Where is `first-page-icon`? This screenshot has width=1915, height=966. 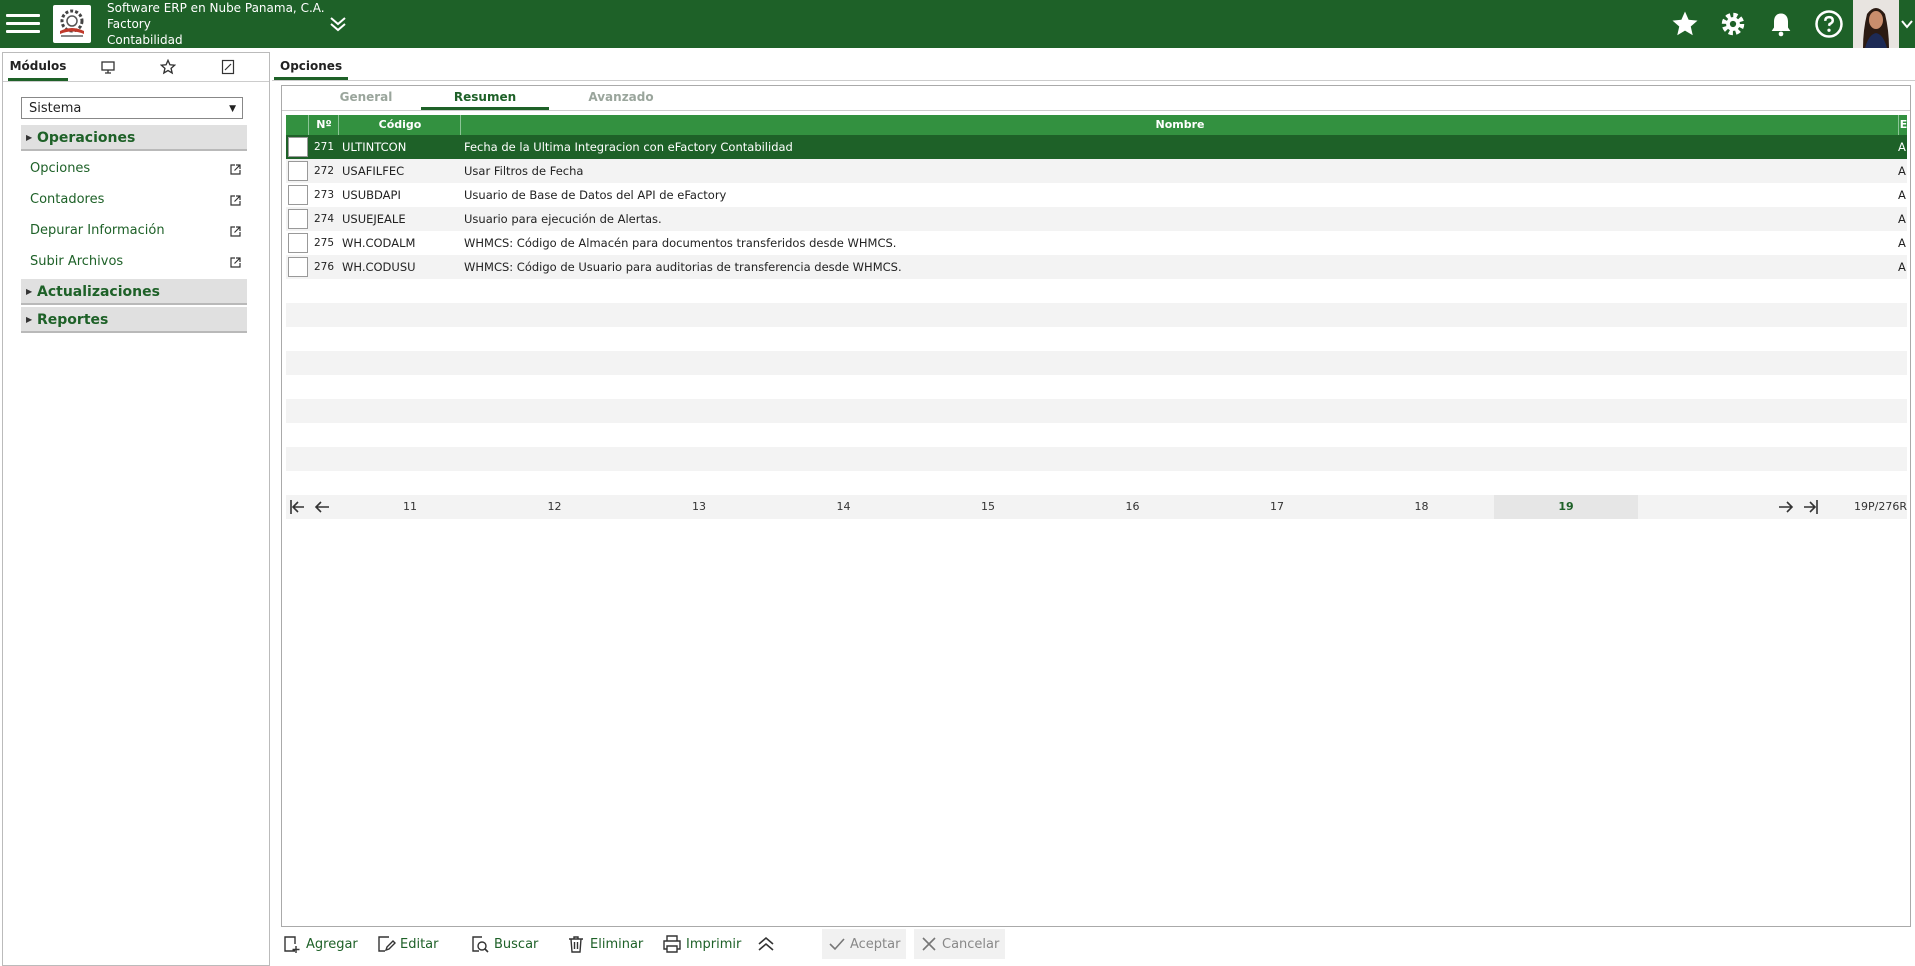 first-page-icon is located at coordinates (298, 507).